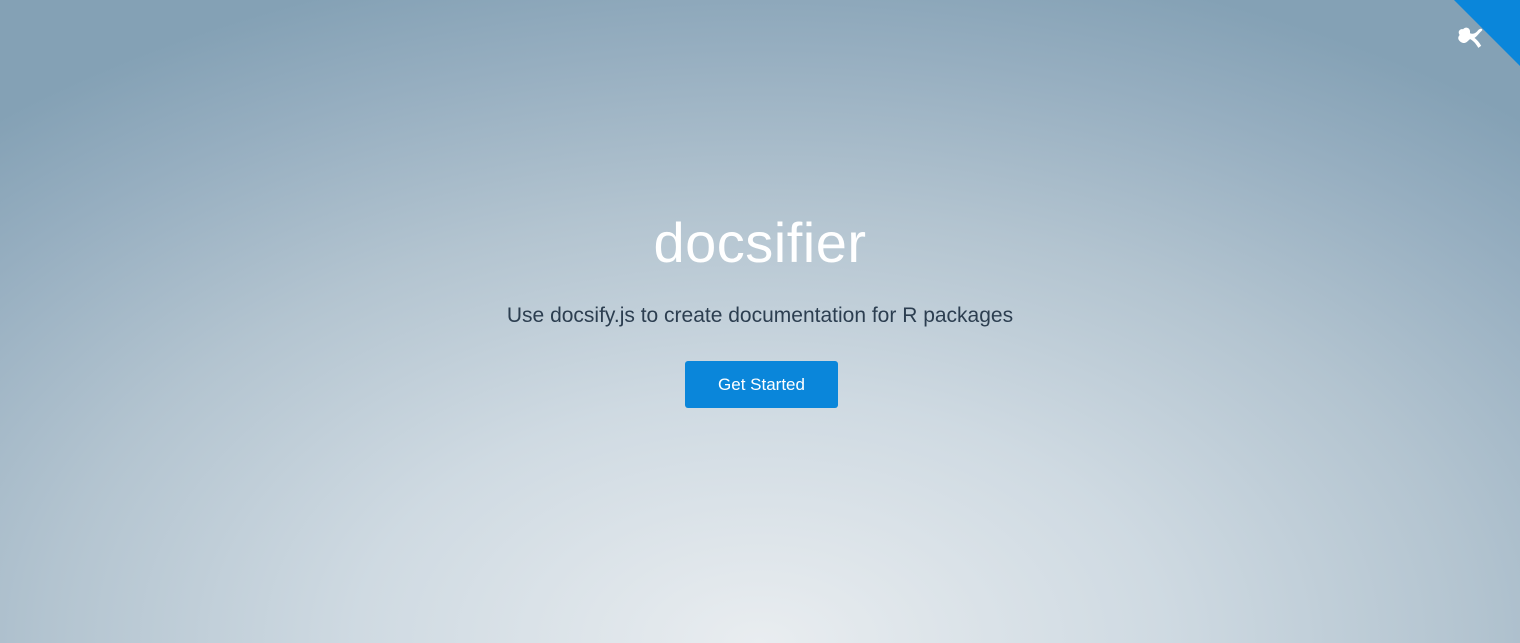 Image resolution: width=1520 pixels, height=643 pixels. I want to click on github-corner-link, so click(1487, 33).